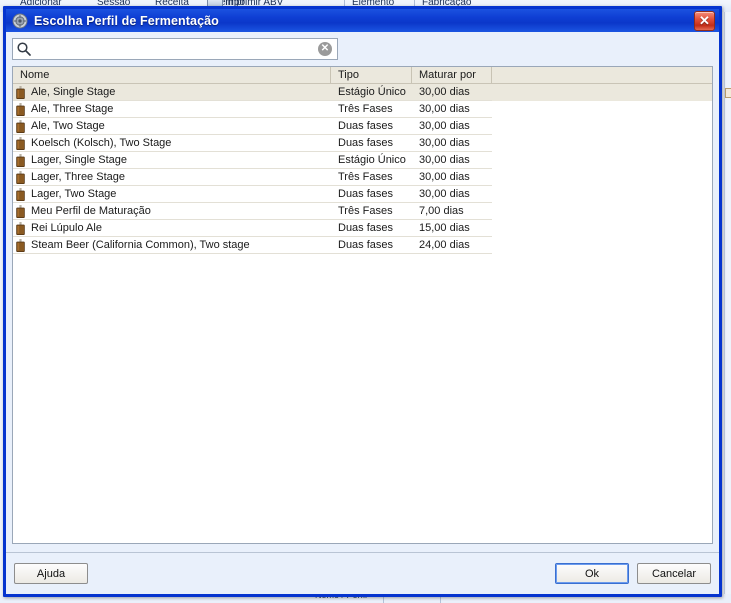 The height and width of the screenshot is (603, 731). What do you see at coordinates (126, 20) in the screenshot?
I see `dialog-title: Escolha Perfil de Fermentação` at bounding box center [126, 20].